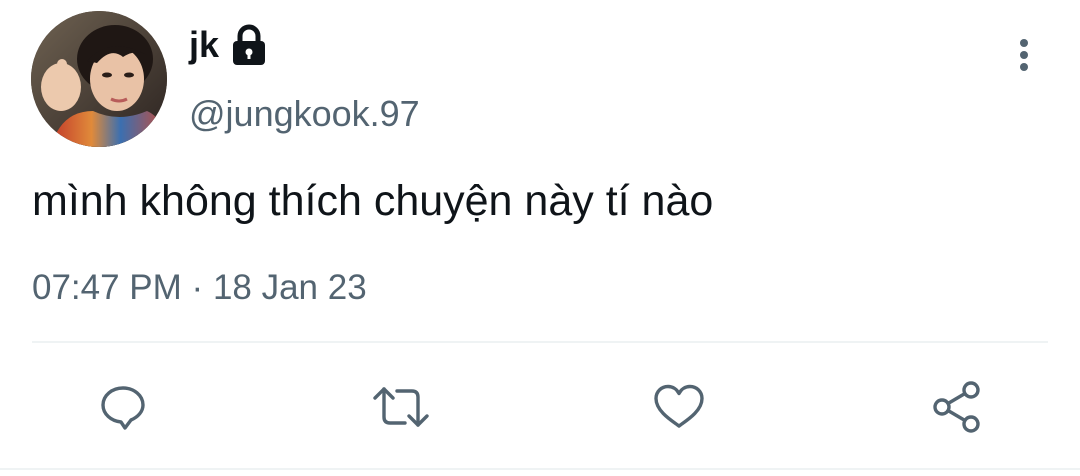 Image resolution: width=1080 pixels, height=476 pixels. Describe the element at coordinates (373, 201) in the screenshot. I see `tweet-text: mình không thích chuyện này tí nào` at that location.